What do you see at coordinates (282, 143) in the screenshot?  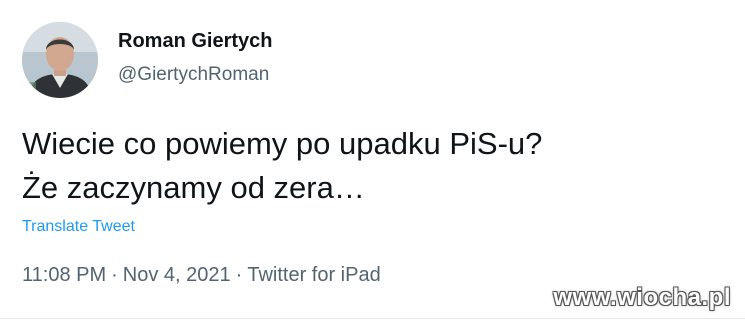 I see `tweet-text-line: Wiecie co powiemy po upadku PiS-u?` at bounding box center [282, 143].